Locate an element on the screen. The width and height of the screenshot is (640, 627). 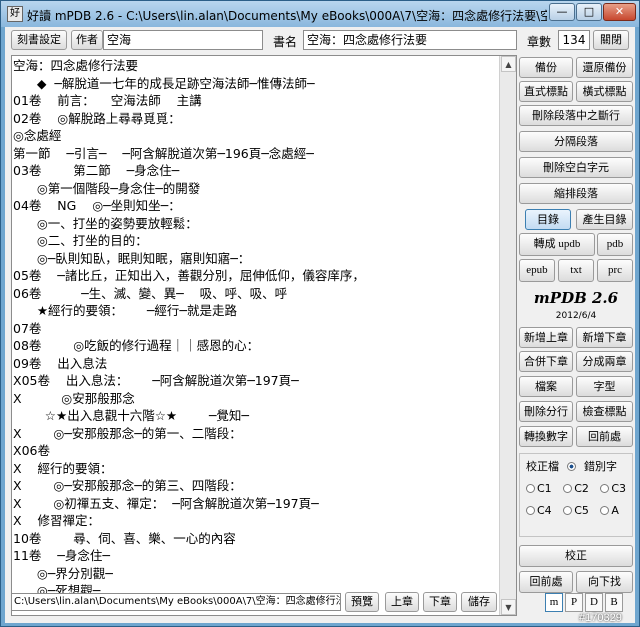
c5-label: C5 is located at coordinates (581, 510).